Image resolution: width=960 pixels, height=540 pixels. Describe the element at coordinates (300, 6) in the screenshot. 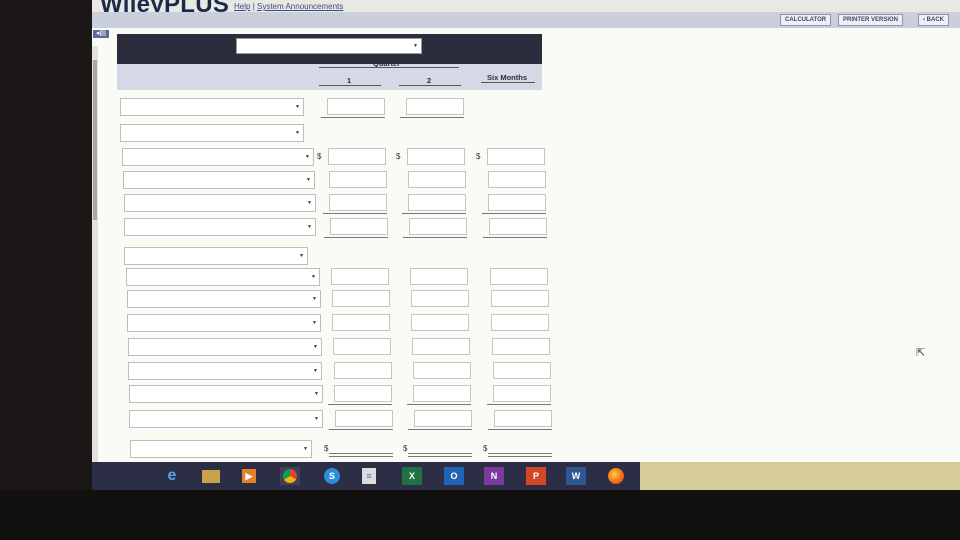

I see `system-announcements-link: System Announcements` at that location.